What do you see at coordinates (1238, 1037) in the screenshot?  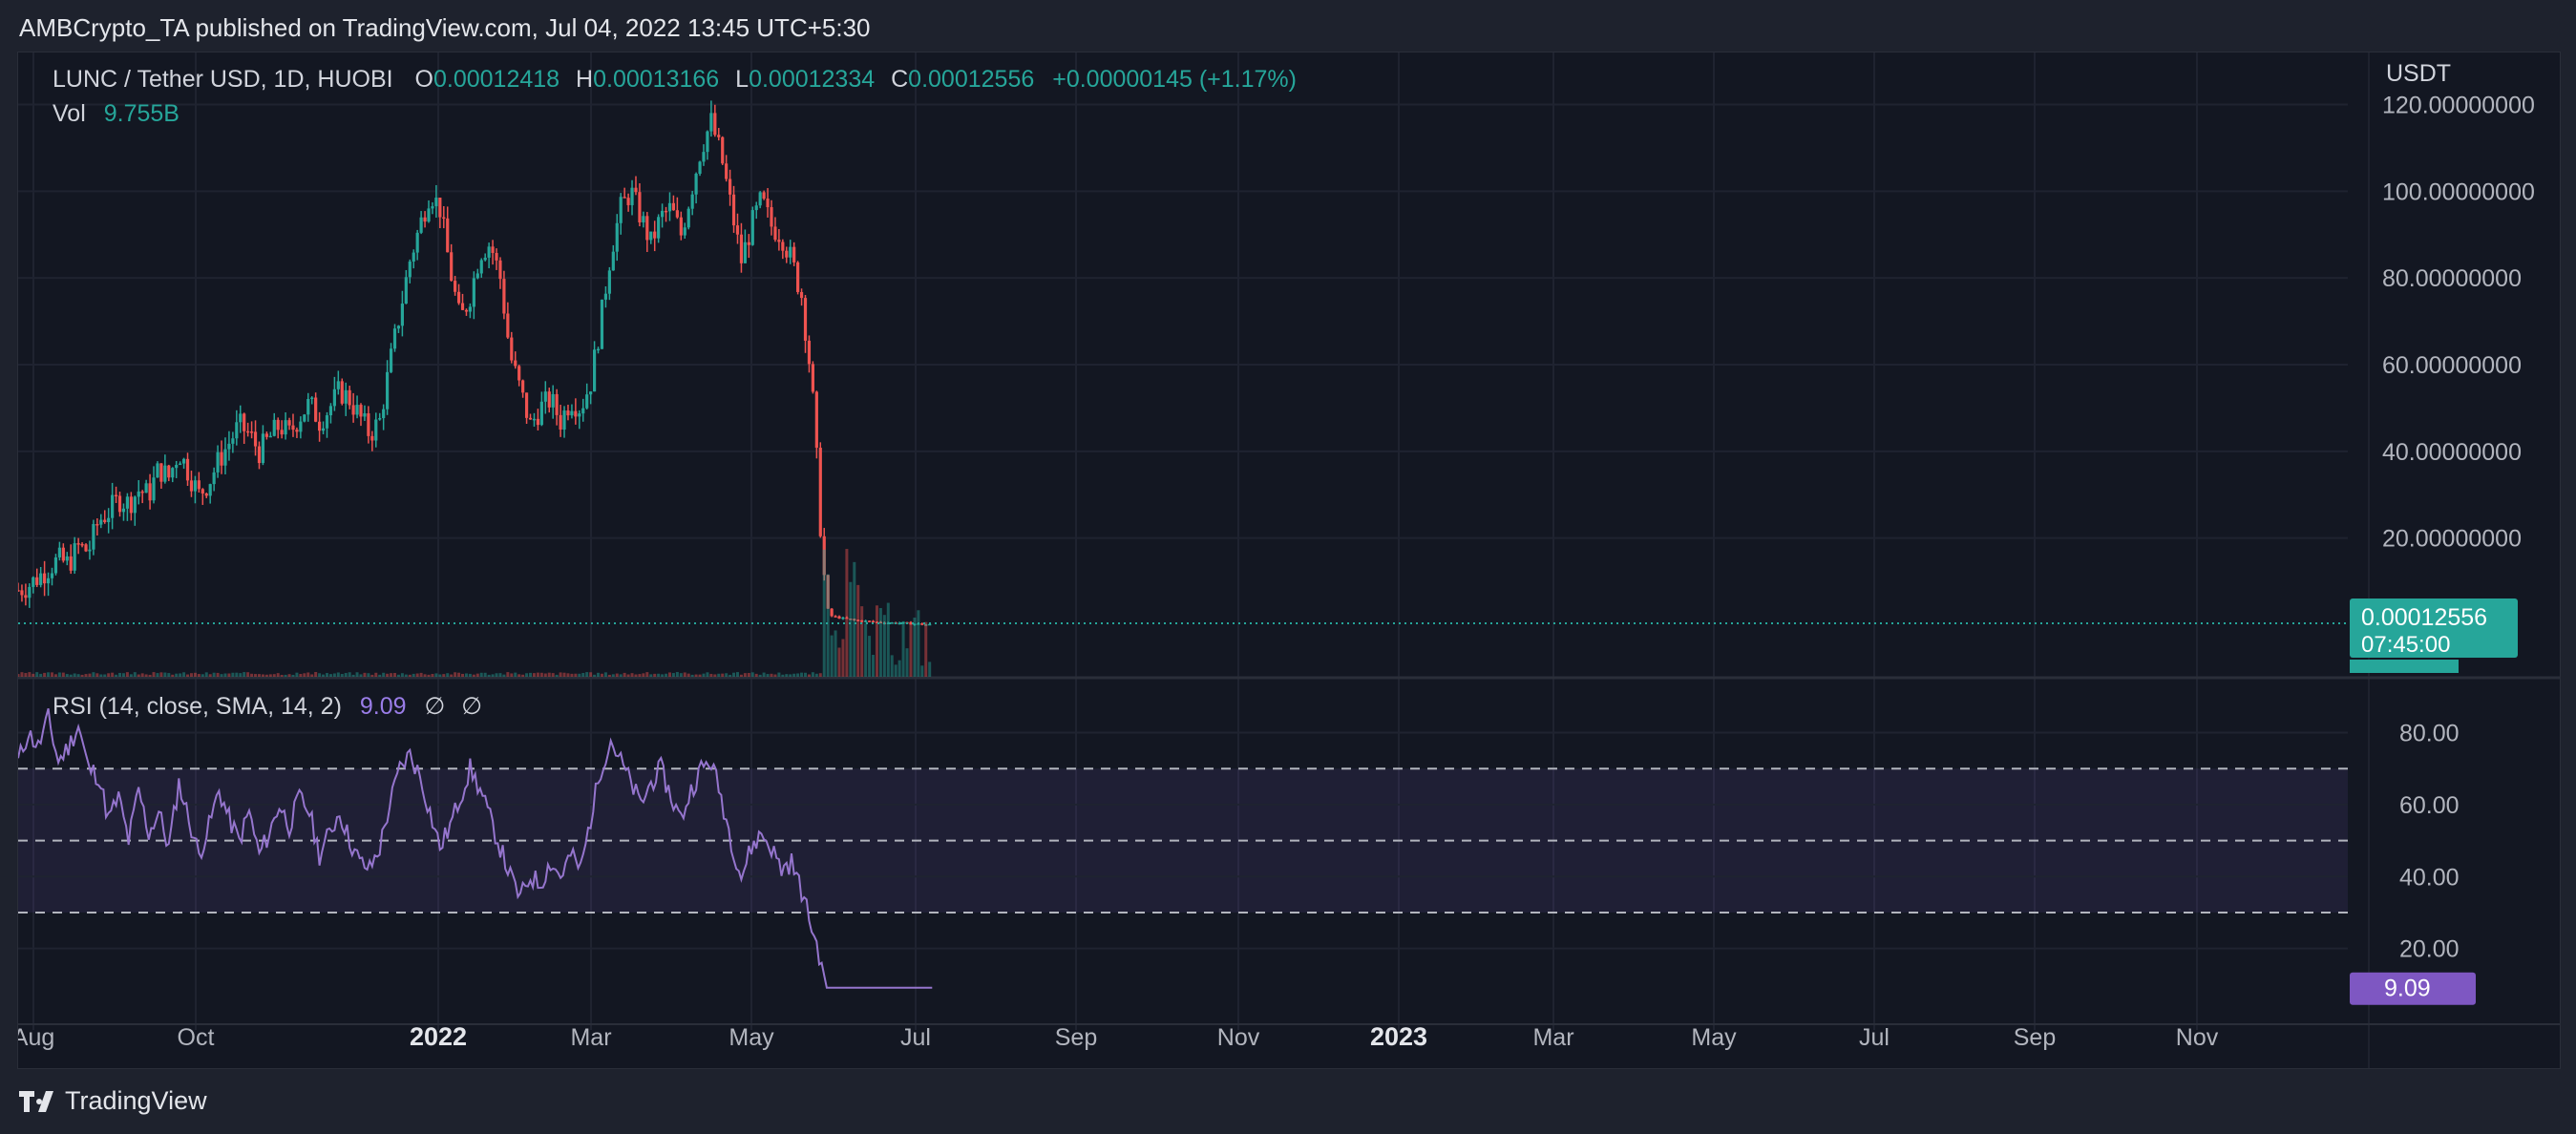 I see `time-tick-label: Nov` at bounding box center [1238, 1037].